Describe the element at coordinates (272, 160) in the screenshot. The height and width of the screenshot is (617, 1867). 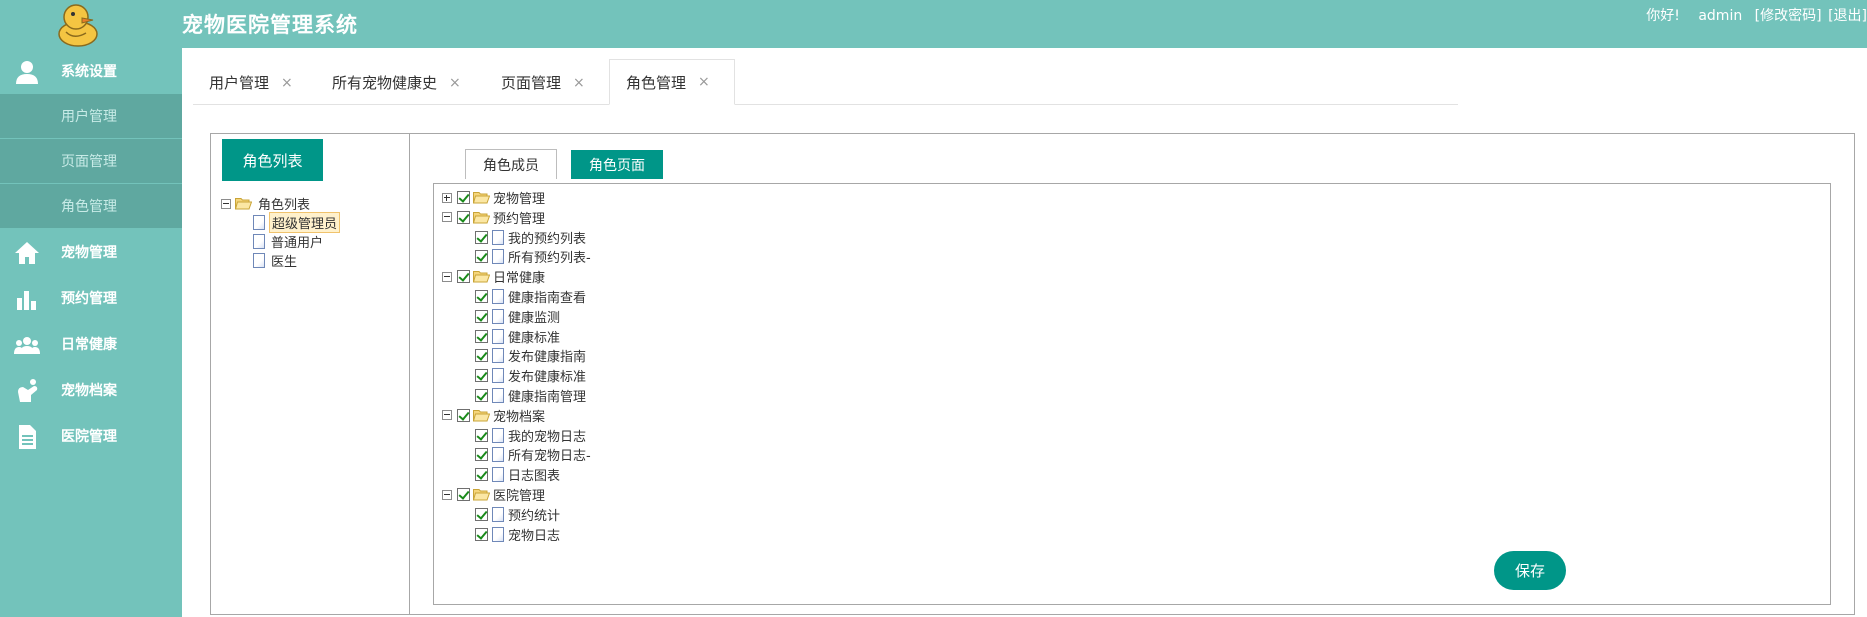
I see `role-list-button: 角色列表` at that location.